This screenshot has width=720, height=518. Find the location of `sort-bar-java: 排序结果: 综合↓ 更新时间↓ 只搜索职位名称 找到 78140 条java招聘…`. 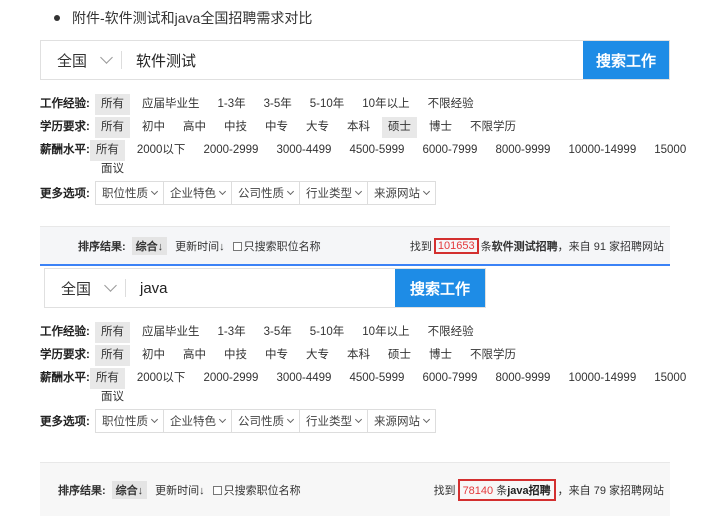

sort-bar-java: 排序结果: 综合↓ 更新时间↓ 只搜索职位名称 找到 78140 条java招聘… is located at coordinates (355, 489).